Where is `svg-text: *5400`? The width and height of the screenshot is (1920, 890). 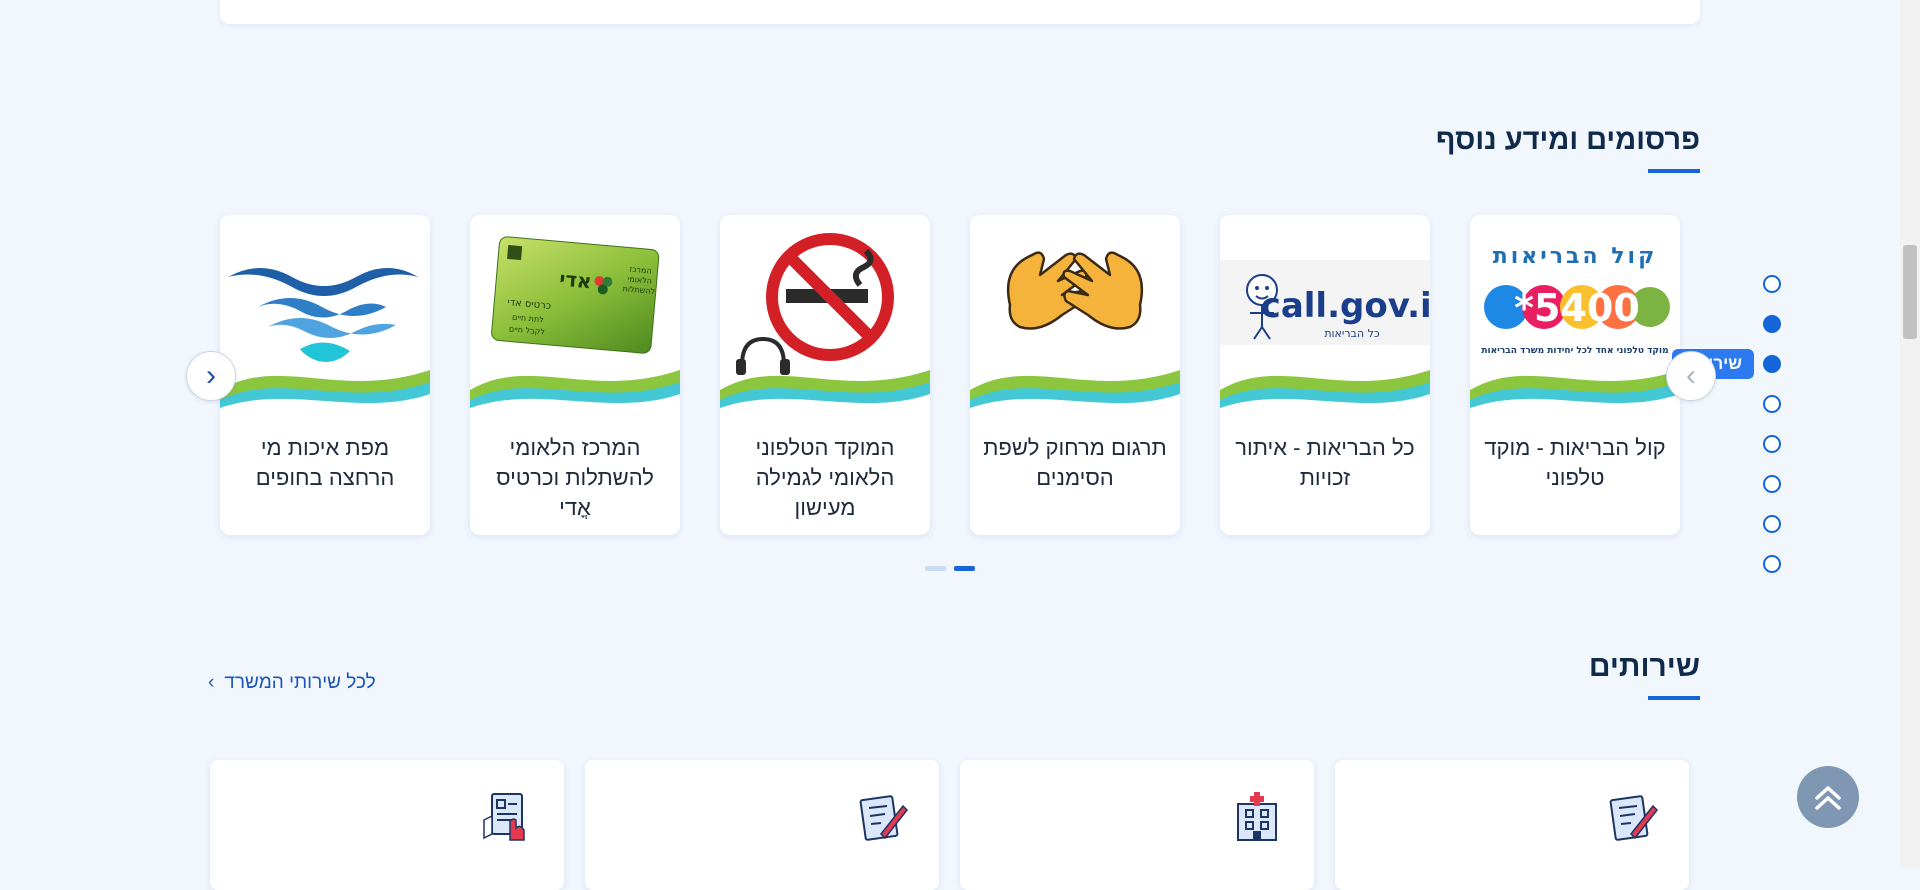
svg-text: *5400 is located at coordinates (1577, 308).